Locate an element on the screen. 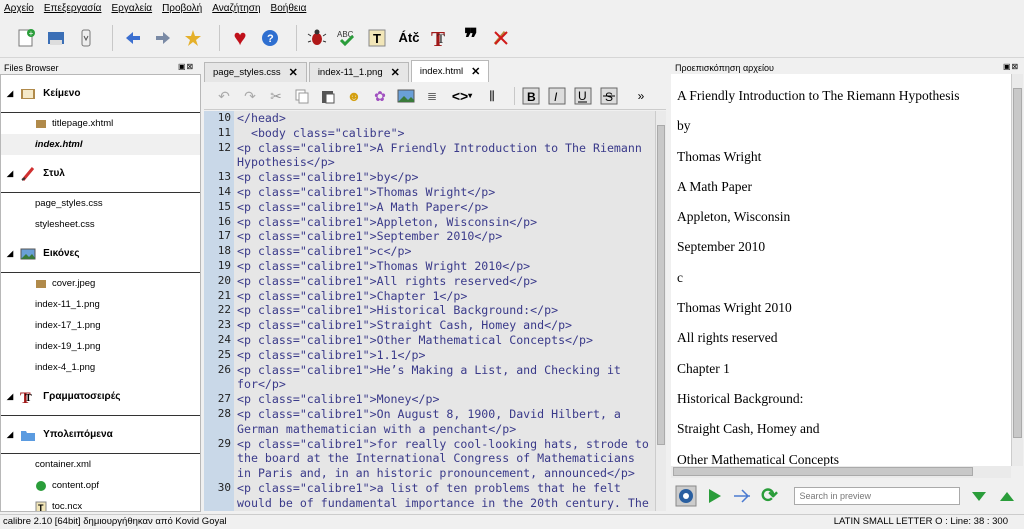 The image size is (1024, 529). italic-icon: I is located at coordinates (557, 96).